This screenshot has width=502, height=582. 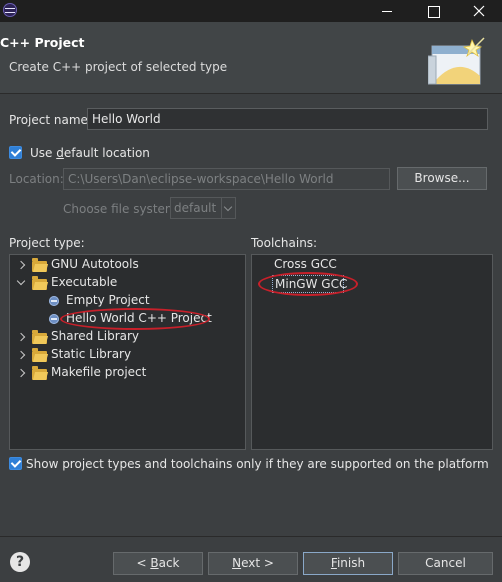 I want to click on toolchain-item-label: MinGW GCC, so click(x=311, y=284).